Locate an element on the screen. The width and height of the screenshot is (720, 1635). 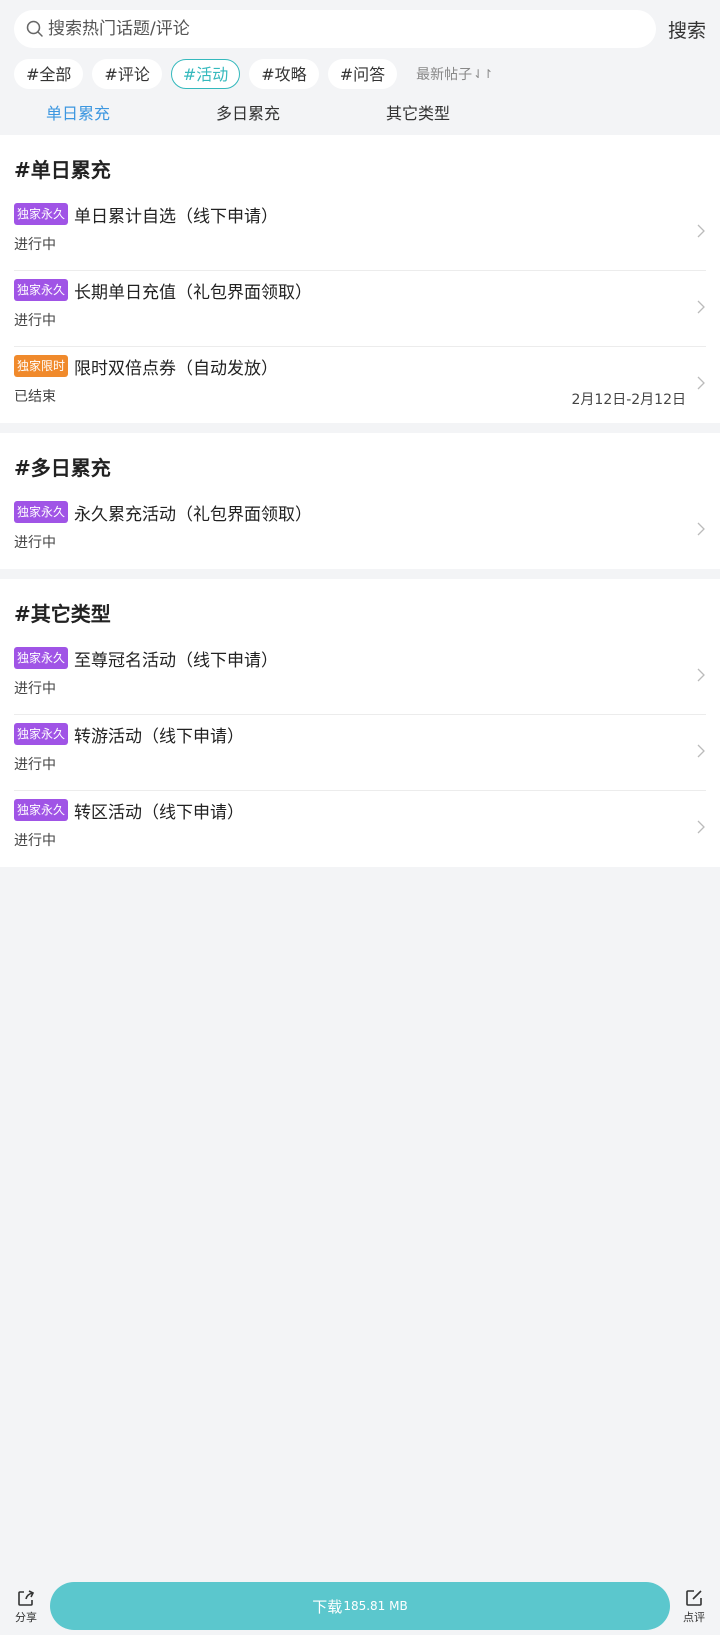
tab-other: 其它类型 is located at coordinates (439, 112).